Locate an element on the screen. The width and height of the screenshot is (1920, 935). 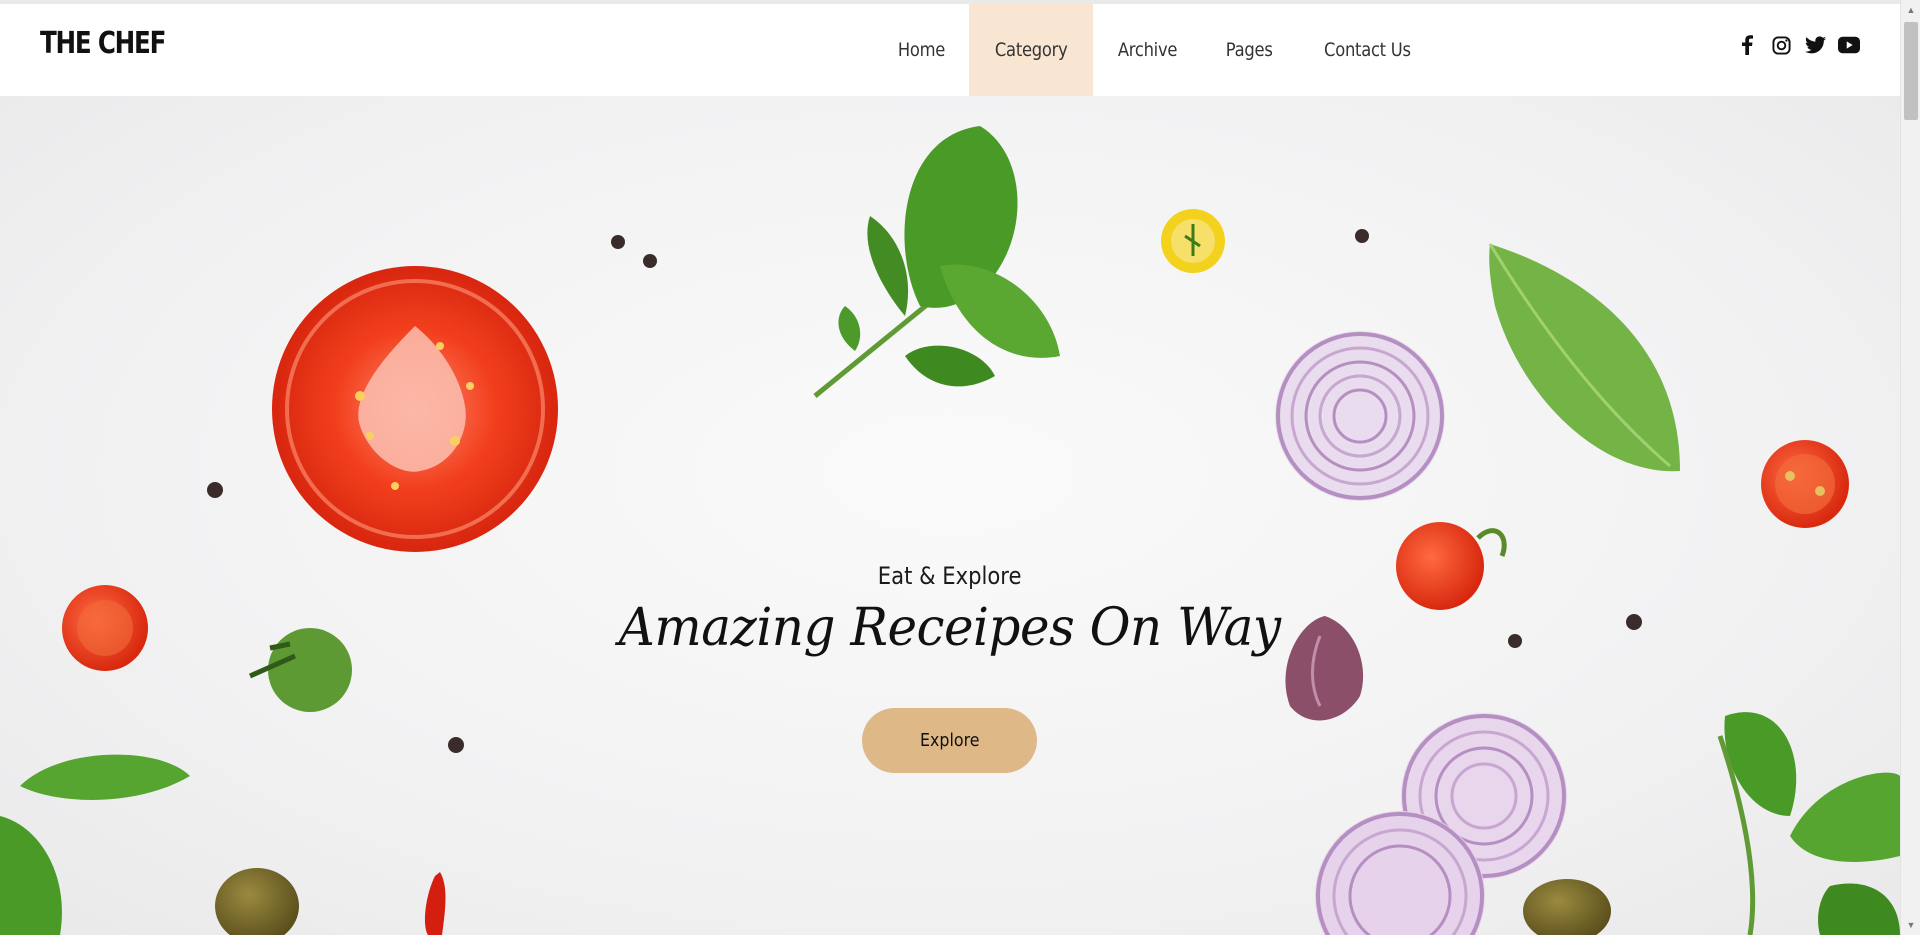
hero-kicker: Eat & Explore is located at coordinates (950, 576).